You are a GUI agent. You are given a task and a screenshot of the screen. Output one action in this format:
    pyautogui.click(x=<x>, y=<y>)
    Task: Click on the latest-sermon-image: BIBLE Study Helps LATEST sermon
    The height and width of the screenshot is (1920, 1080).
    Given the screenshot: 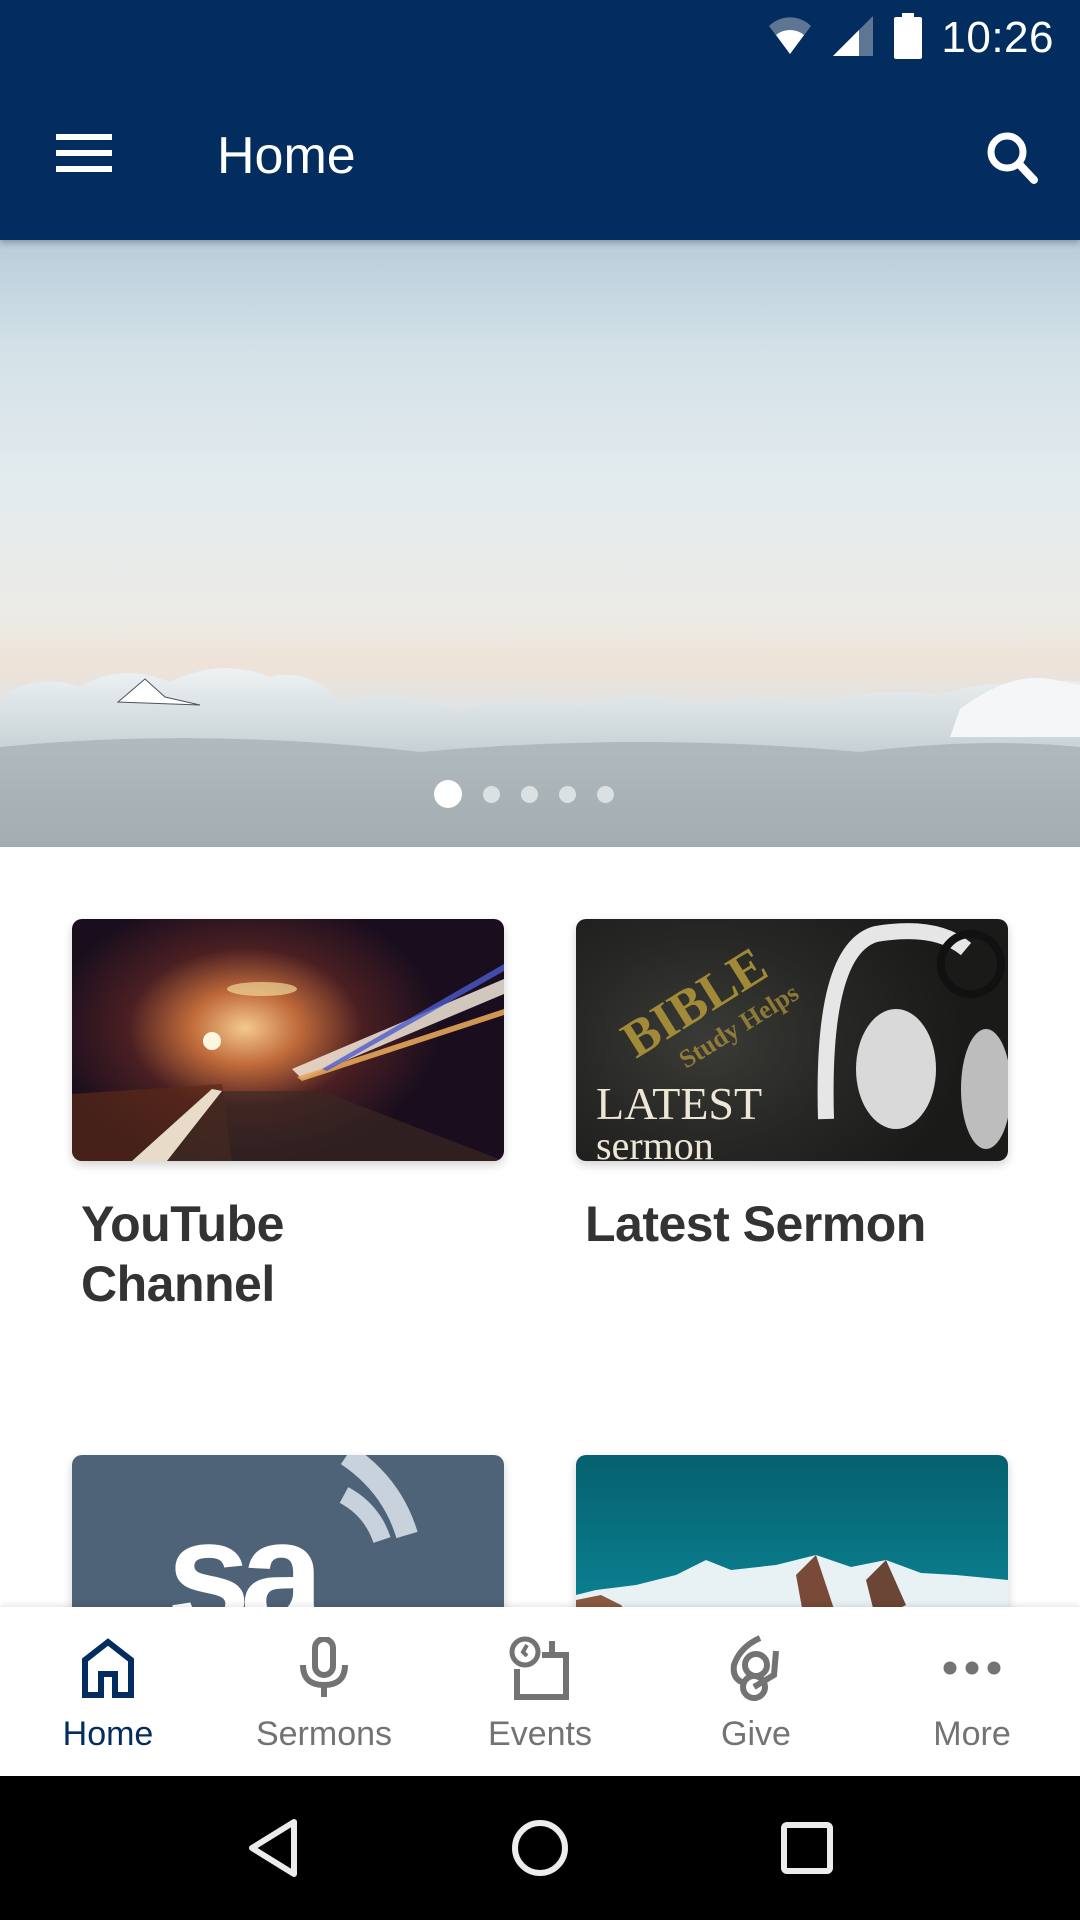 What is the action you would take?
    pyautogui.click(x=792, y=1040)
    